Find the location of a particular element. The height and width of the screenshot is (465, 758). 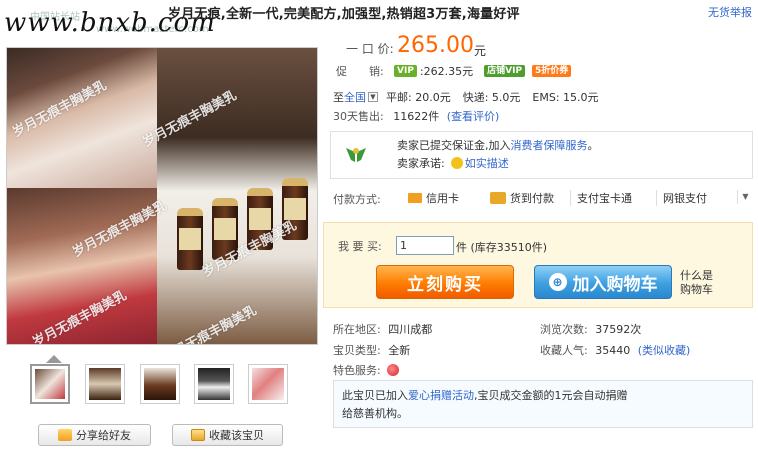

what-is-cart-link: 什么是 购物车 is located at coordinates (696, 283).